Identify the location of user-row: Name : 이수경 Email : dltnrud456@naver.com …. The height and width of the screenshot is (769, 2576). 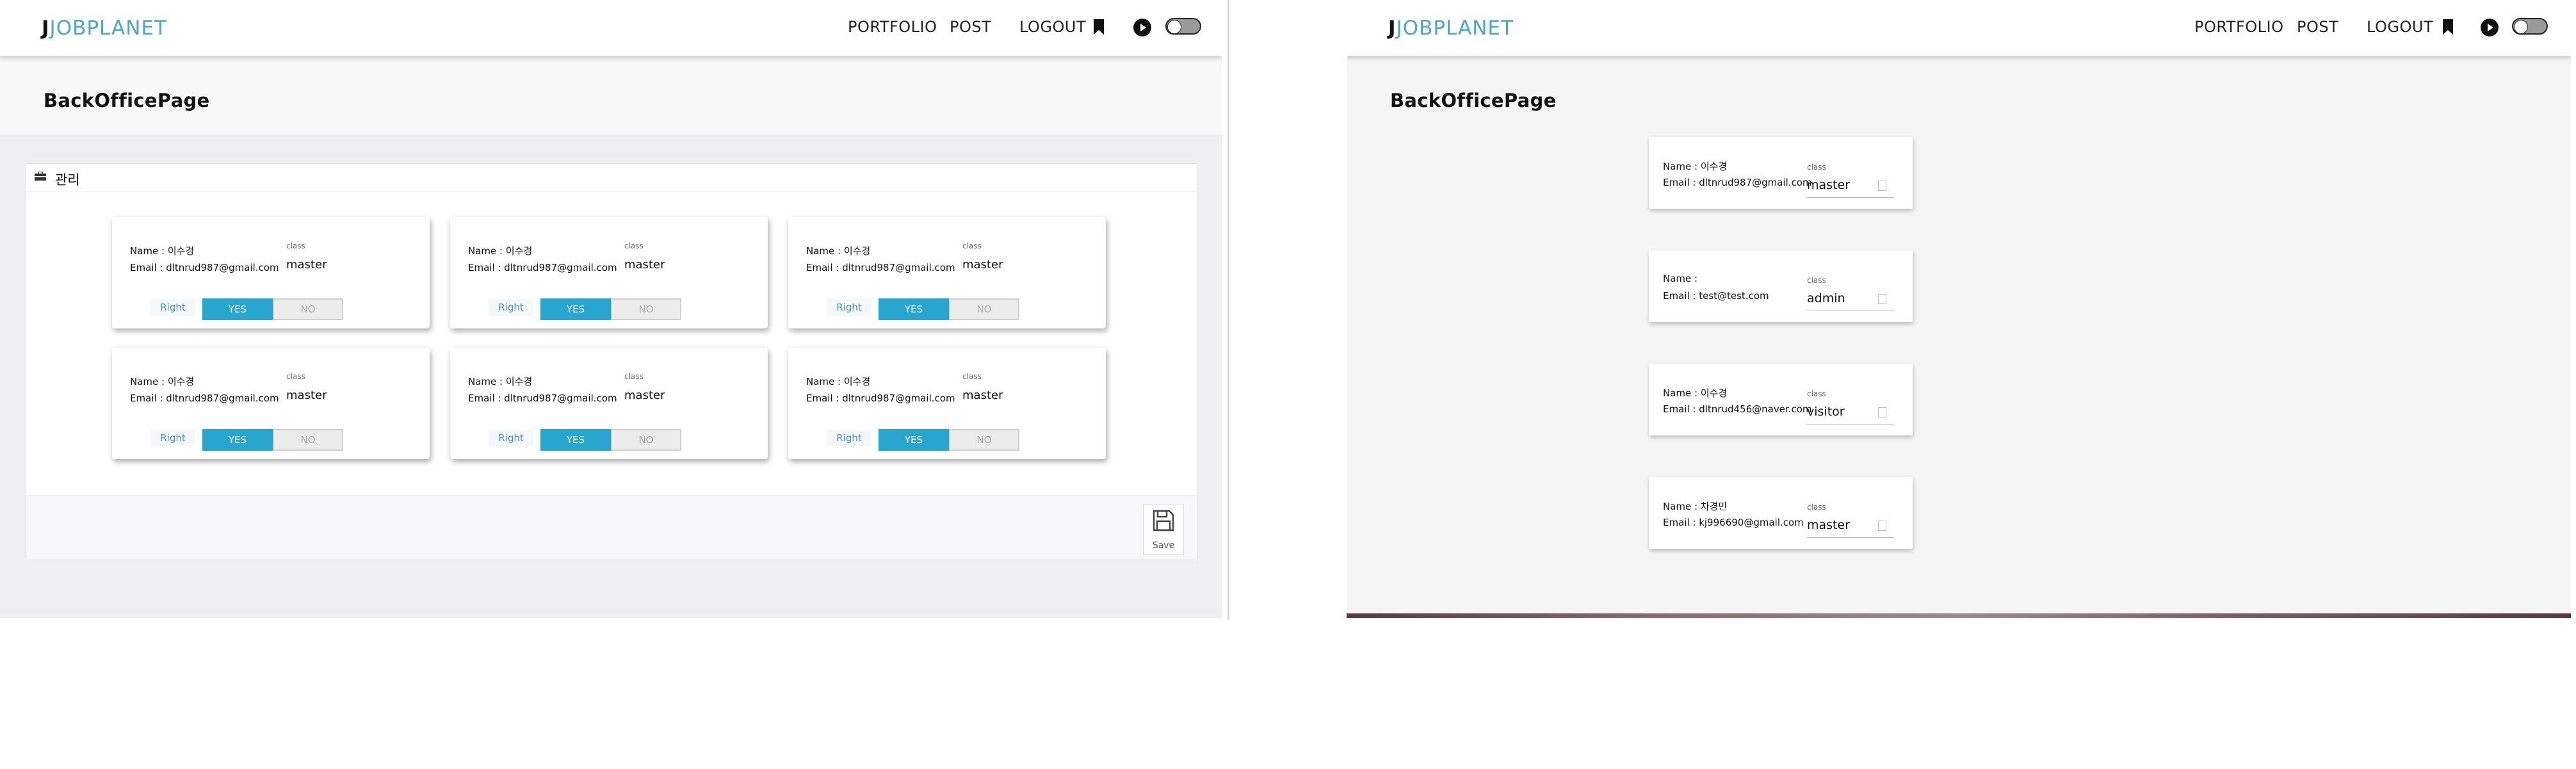
(1781, 399).